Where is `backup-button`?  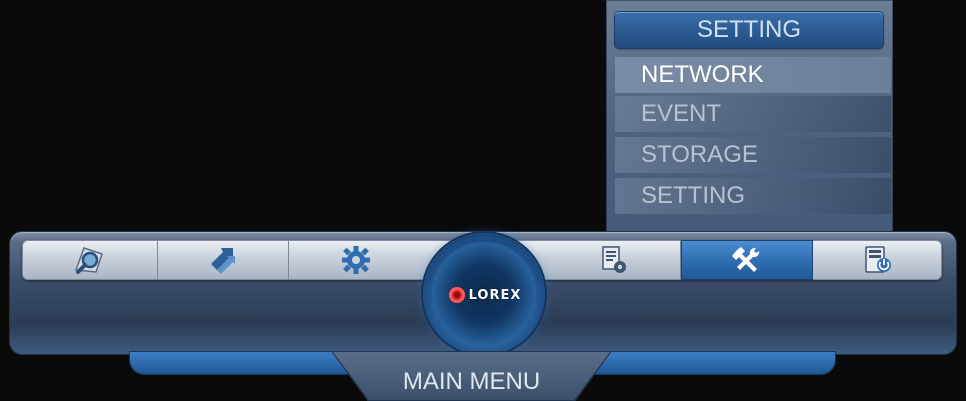
backup-button is located at coordinates (223, 260).